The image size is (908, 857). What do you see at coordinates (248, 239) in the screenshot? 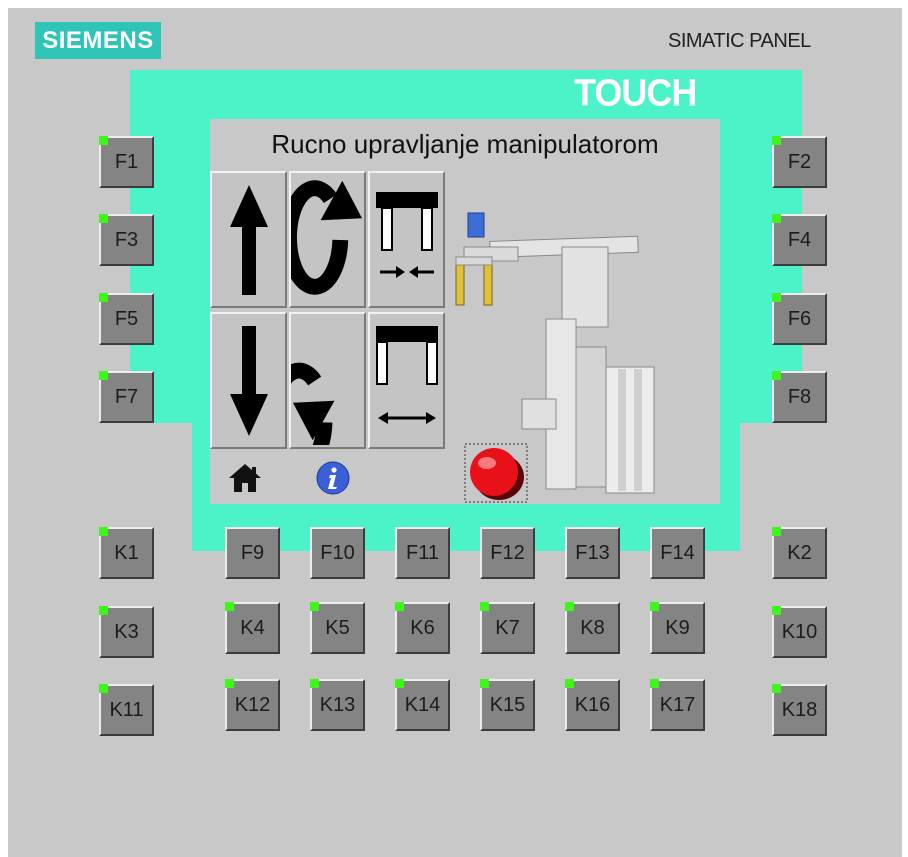
I see `move-up-button` at bounding box center [248, 239].